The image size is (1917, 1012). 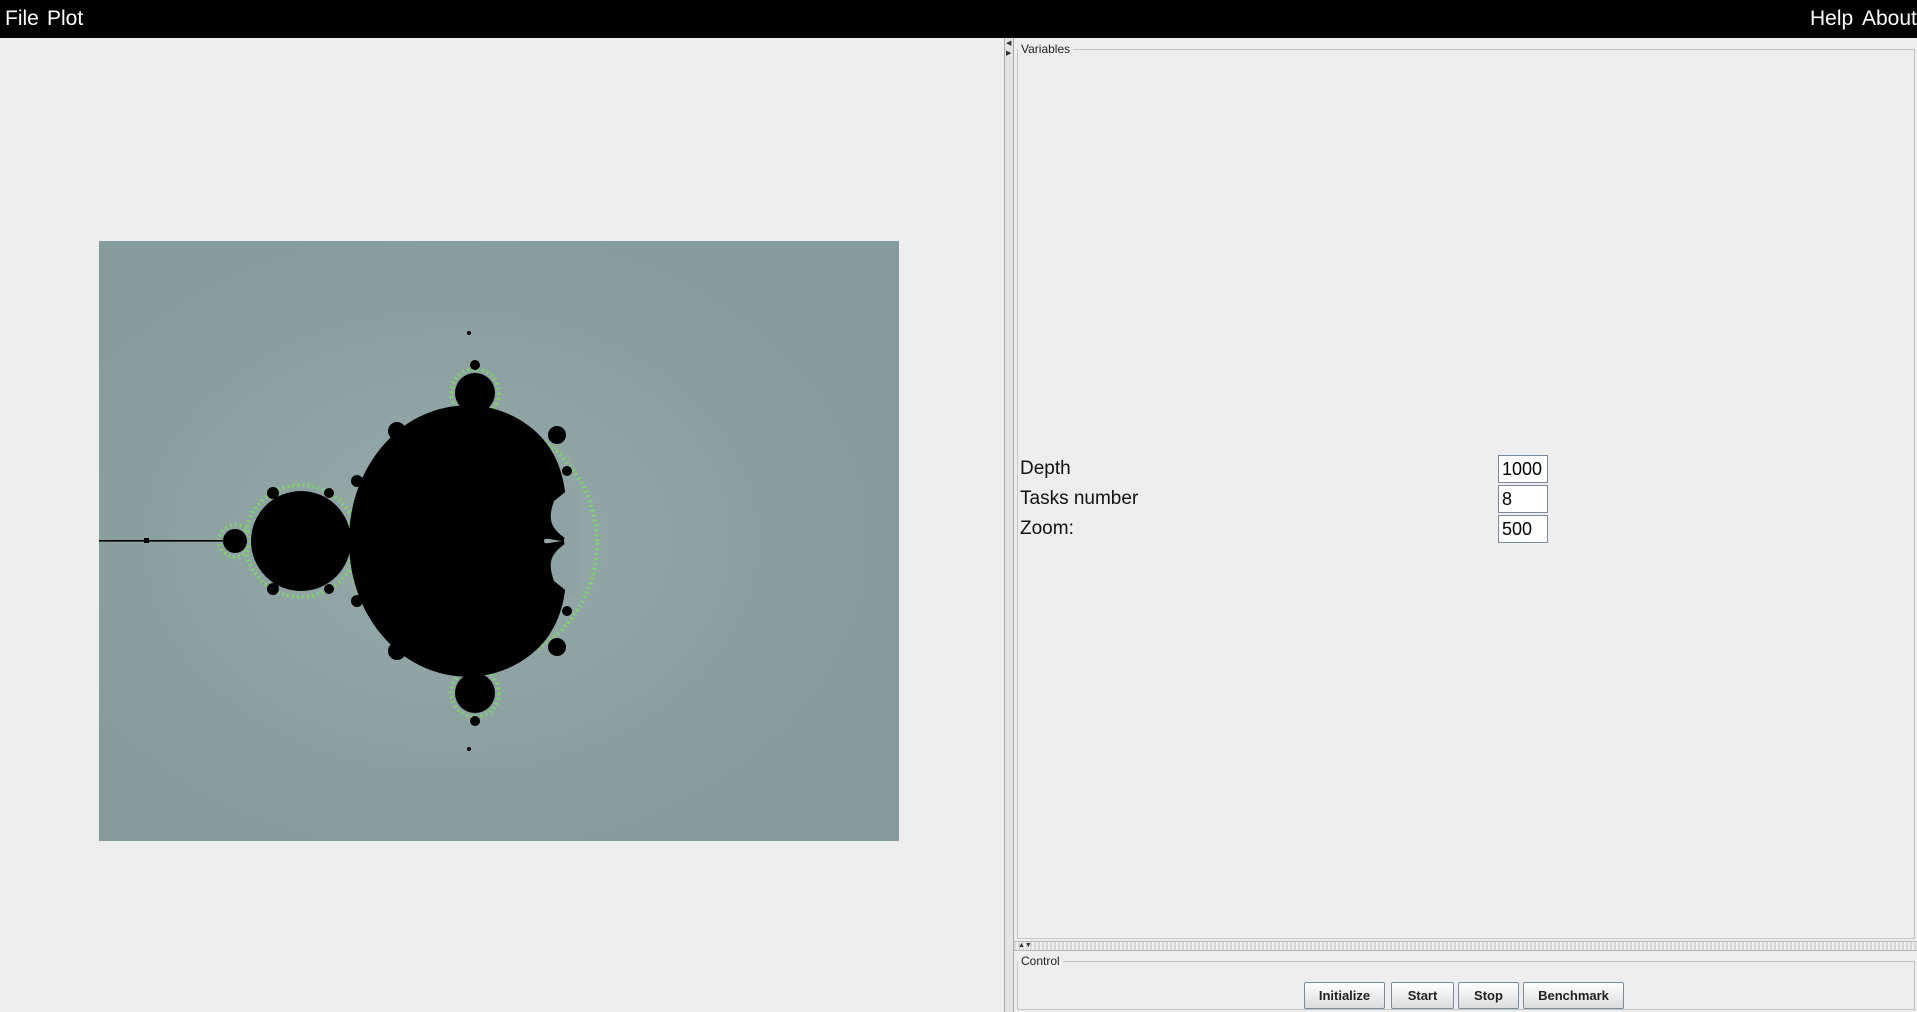 I want to click on collapse-left-icon: ◀, so click(x=1008, y=44).